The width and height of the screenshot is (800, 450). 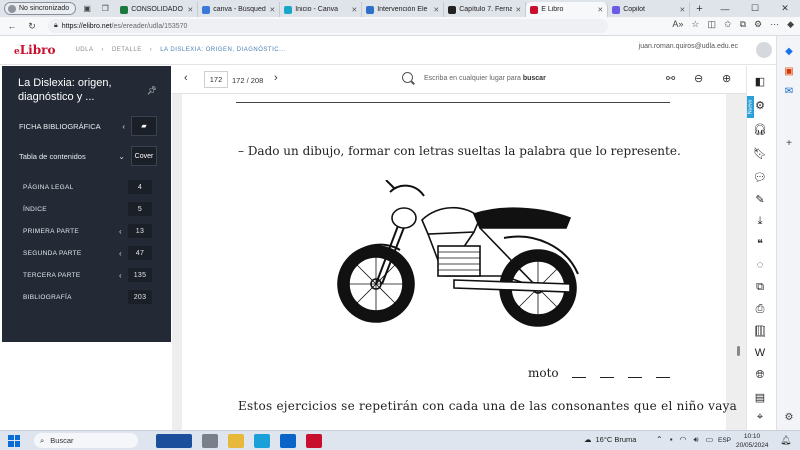 I want to click on headphones-icon: 🎧︎, so click(x=760, y=129).